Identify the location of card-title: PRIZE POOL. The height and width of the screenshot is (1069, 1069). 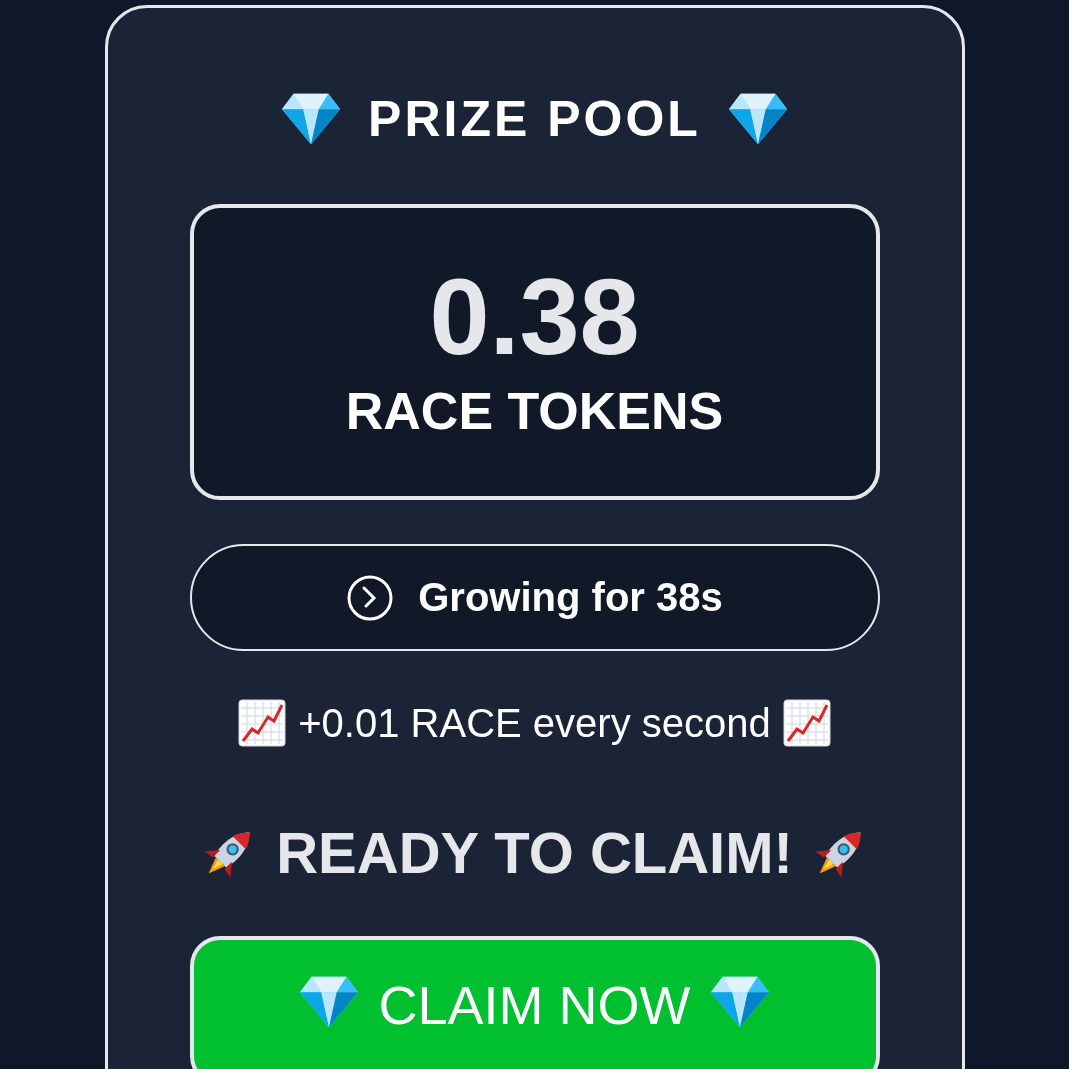
(534, 119).